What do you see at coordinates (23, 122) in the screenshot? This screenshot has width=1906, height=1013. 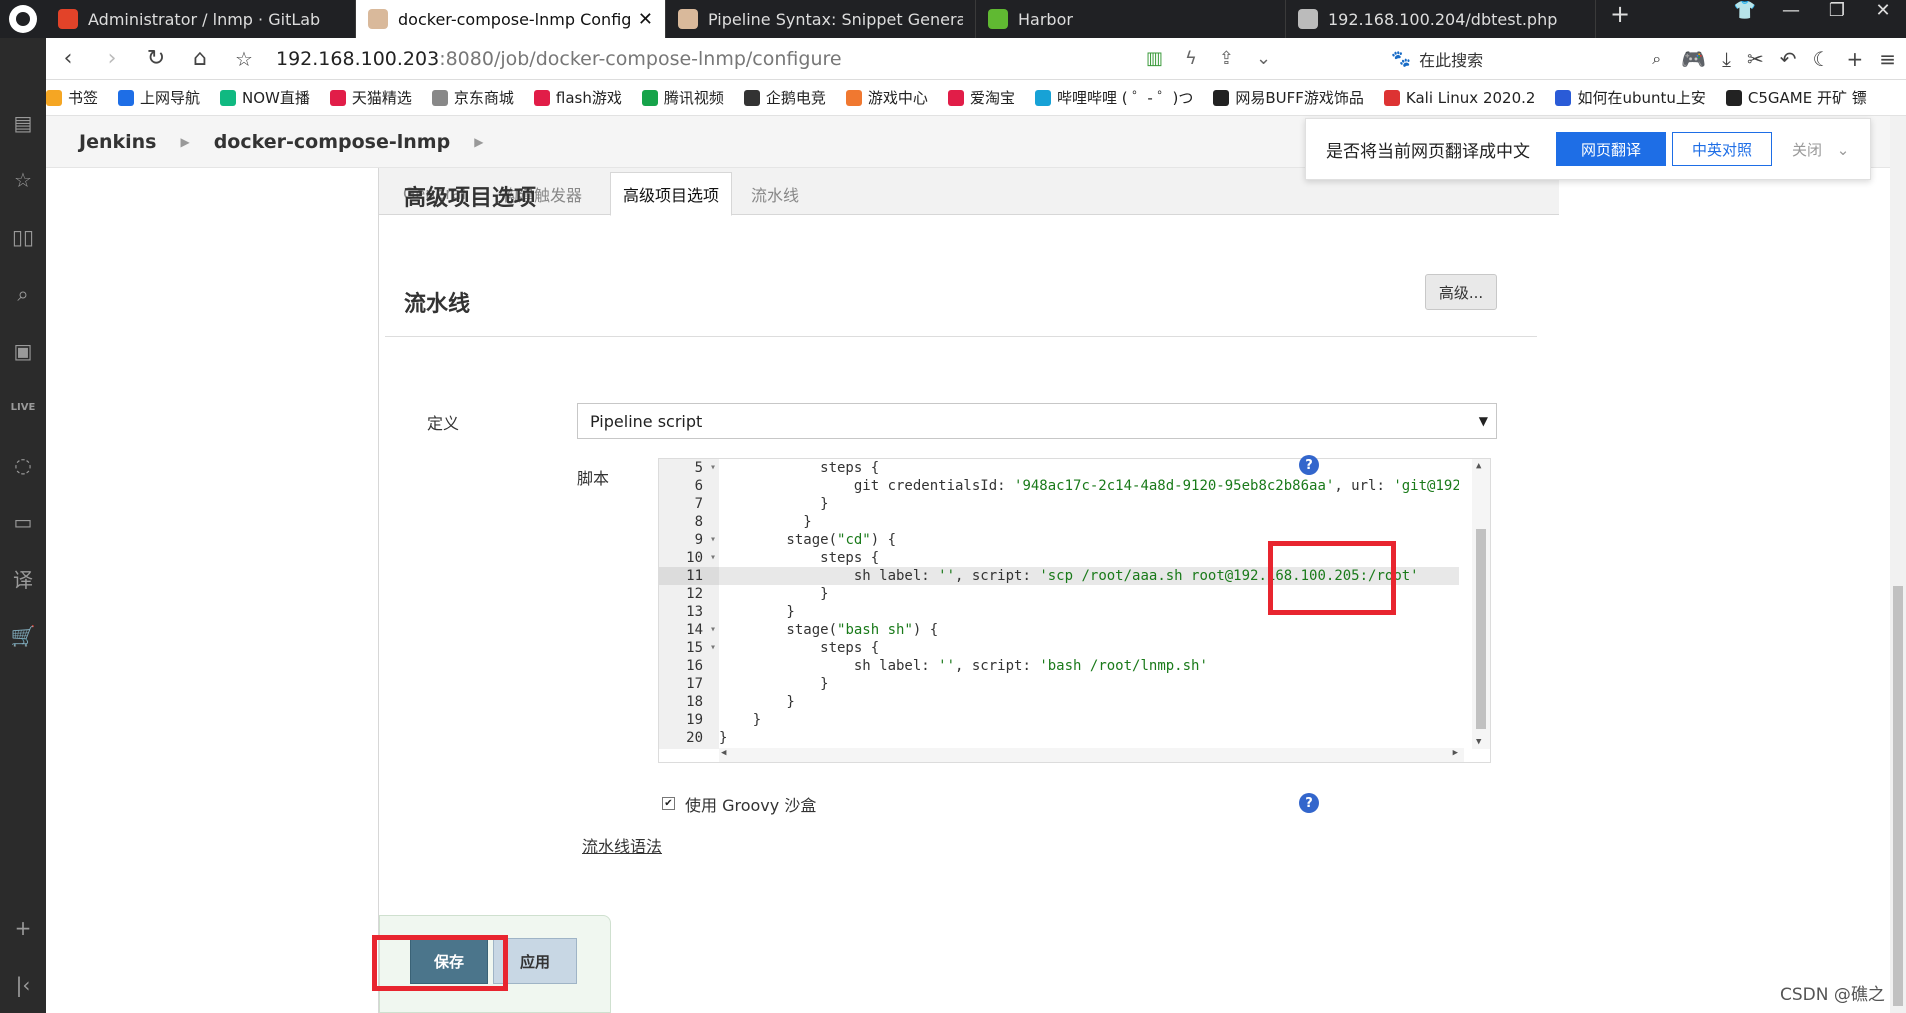 I see `notes-icon: ▤` at bounding box center [23, 122].